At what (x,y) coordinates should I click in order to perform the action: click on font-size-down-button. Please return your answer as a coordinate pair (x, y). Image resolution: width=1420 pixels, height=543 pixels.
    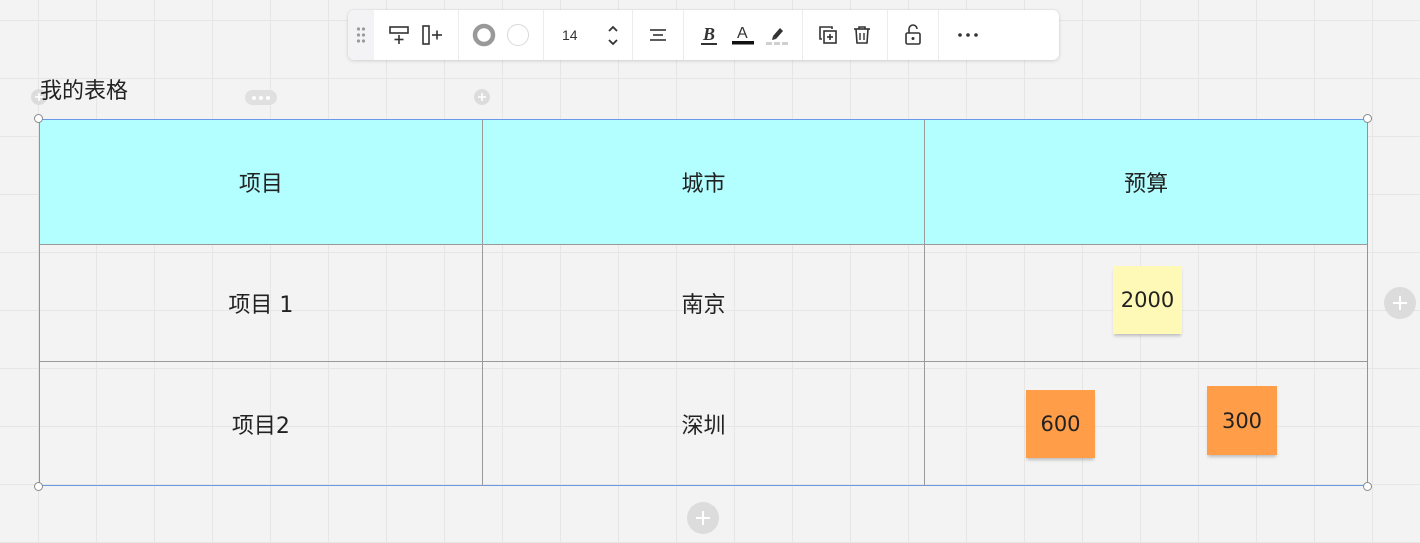
    Looking at the image, I should click on (613, 42).